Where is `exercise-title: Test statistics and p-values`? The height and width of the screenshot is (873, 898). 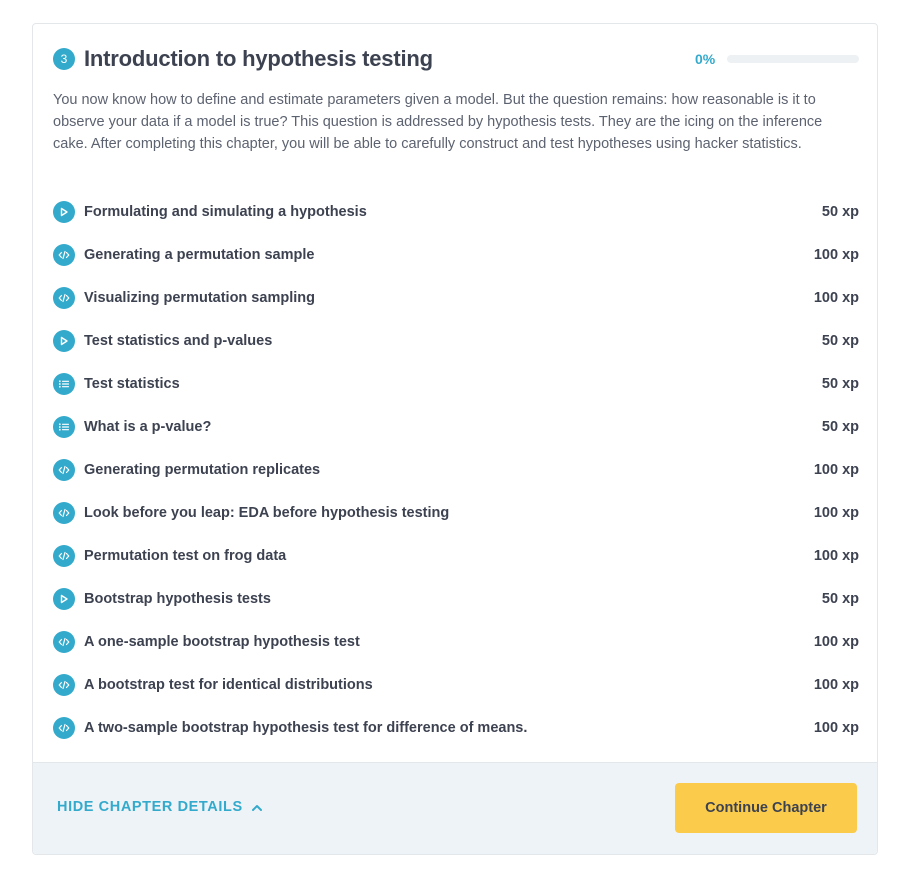
exercise-title: Test statistics and p-values is located at coordinates (178, 340).